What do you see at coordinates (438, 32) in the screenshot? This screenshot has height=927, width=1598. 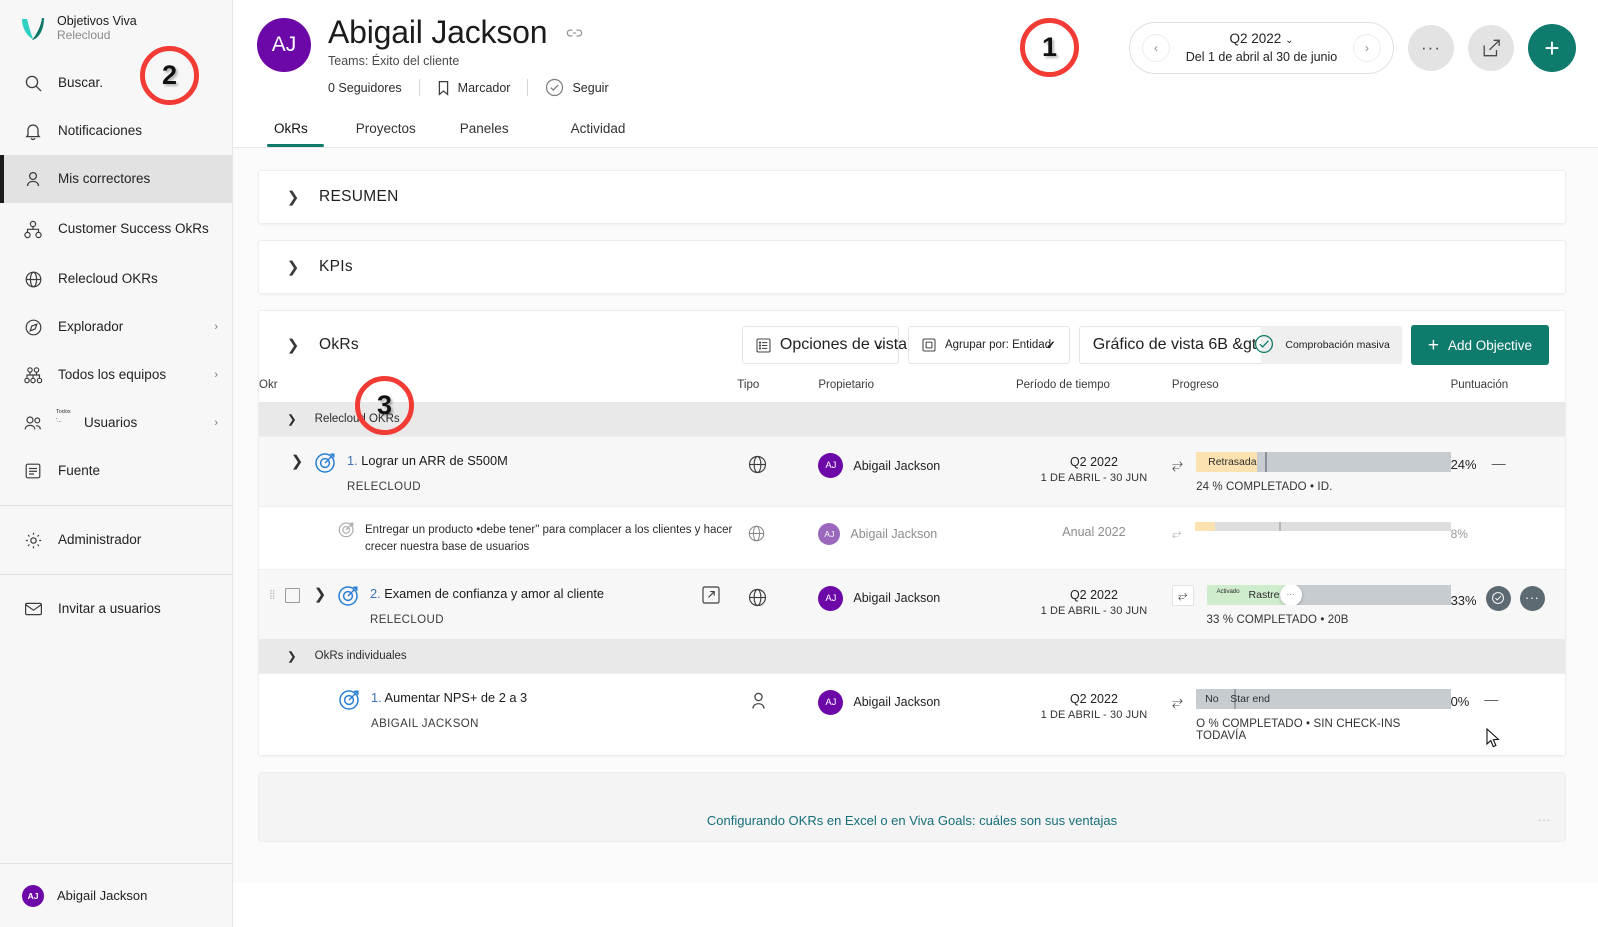 I see `page-title: Abigail Jackson` at bounding box center [438, 32].